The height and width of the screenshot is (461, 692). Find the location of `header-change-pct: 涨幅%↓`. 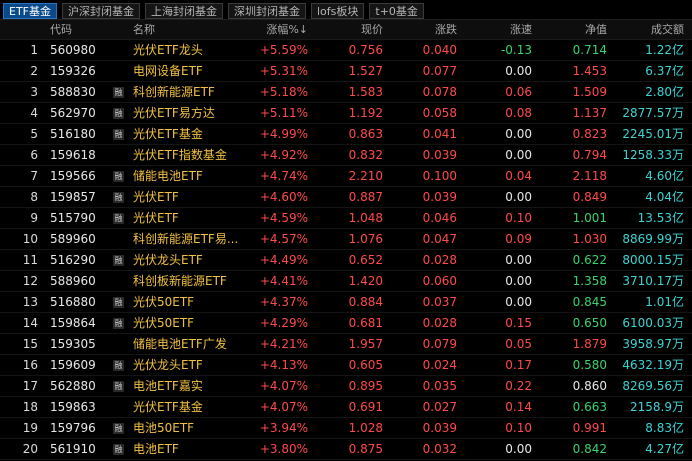

header-change-pct: 涨幅%↓ is located at coordinates (274, 29).